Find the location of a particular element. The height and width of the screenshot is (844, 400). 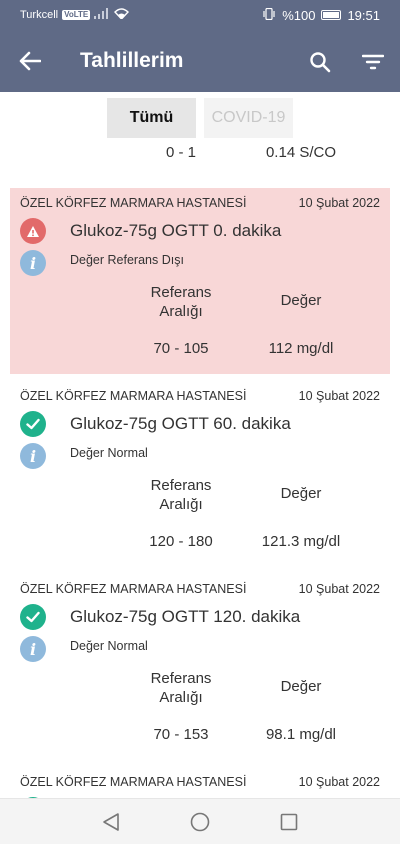

system-nav-bar is located at coordinates (200, 821).